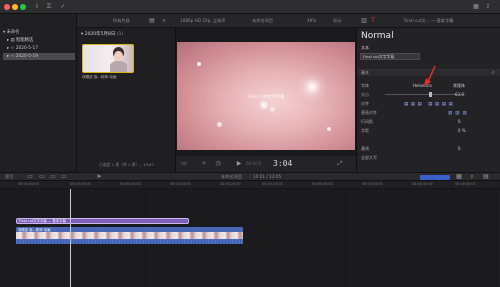  Describe the element at coordinates (26, 56) in the screenshot. I see `library-label: 2020-5-19` at that location.